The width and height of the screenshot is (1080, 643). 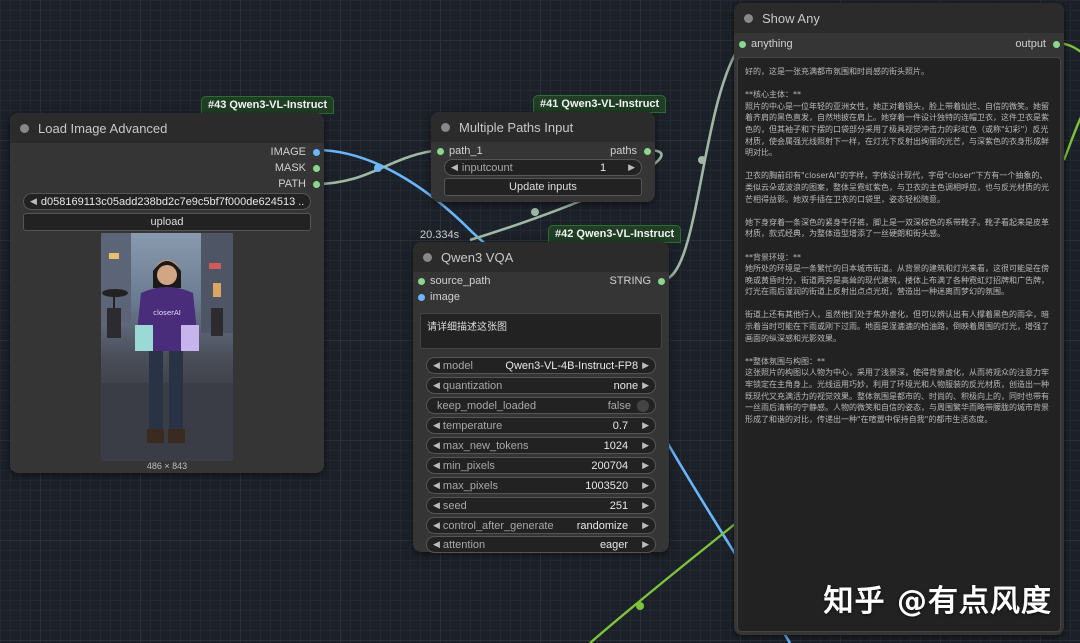 What do you see at coordinates (541, 331) in the screenshot?
I see `prompt-textarea: 请详细描述这张图` at bounding box center [541, 331].